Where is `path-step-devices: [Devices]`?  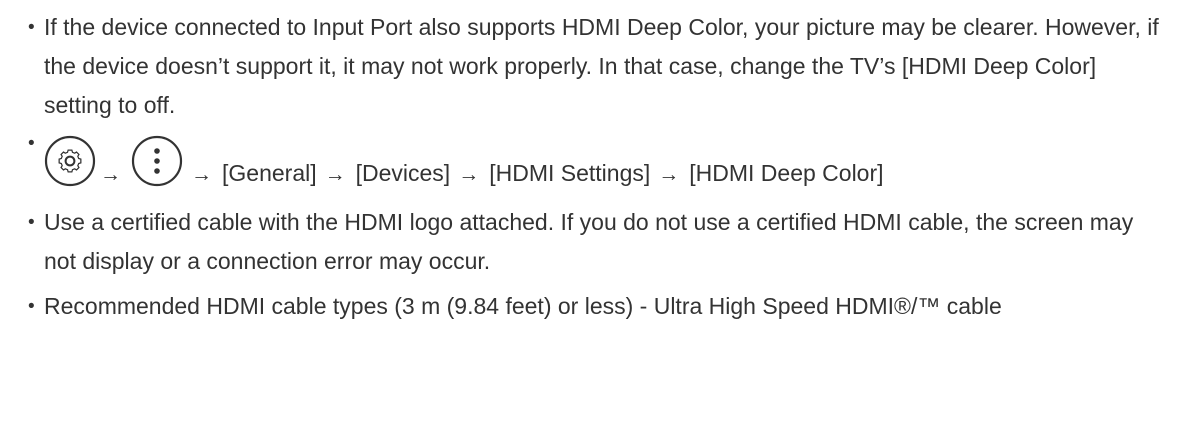
path-step-devices: [Devices] is located at coordinates (403, 173).